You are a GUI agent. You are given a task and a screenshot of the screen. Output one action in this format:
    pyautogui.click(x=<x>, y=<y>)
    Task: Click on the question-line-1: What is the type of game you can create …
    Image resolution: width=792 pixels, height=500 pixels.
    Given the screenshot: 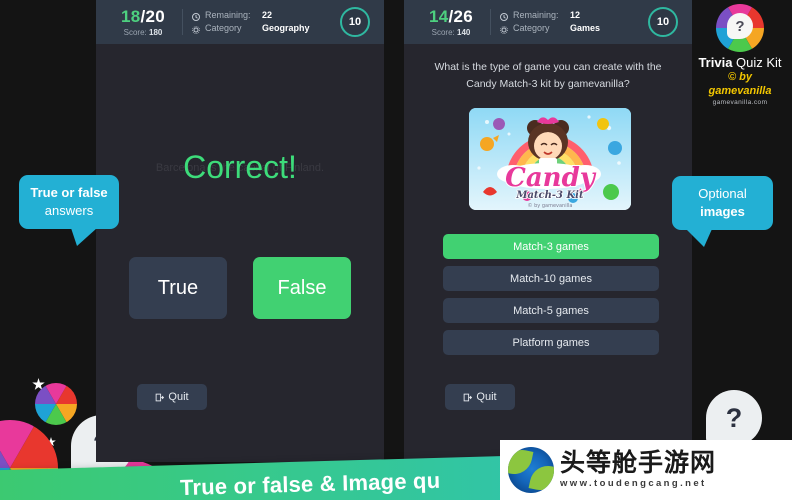 What is the action you would take?
    pyautogui.click(x=548, y=67)
    